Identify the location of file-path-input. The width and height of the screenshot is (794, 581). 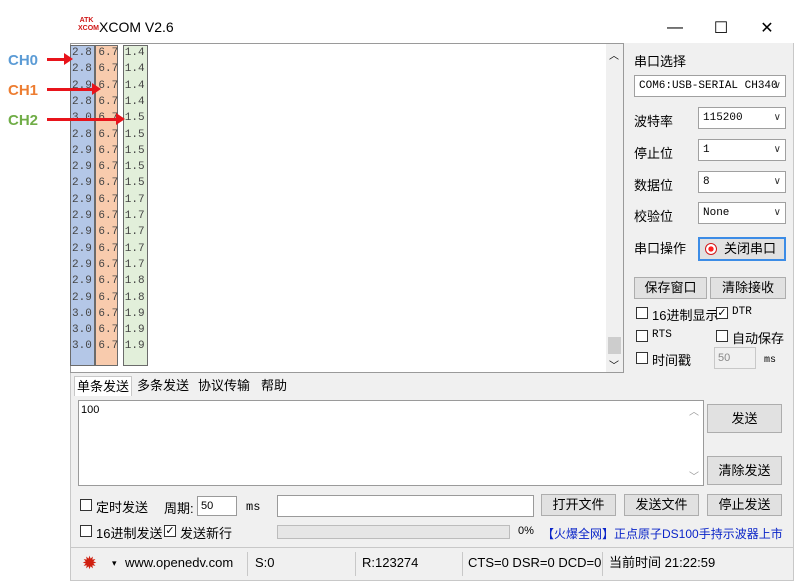
(405, 506).